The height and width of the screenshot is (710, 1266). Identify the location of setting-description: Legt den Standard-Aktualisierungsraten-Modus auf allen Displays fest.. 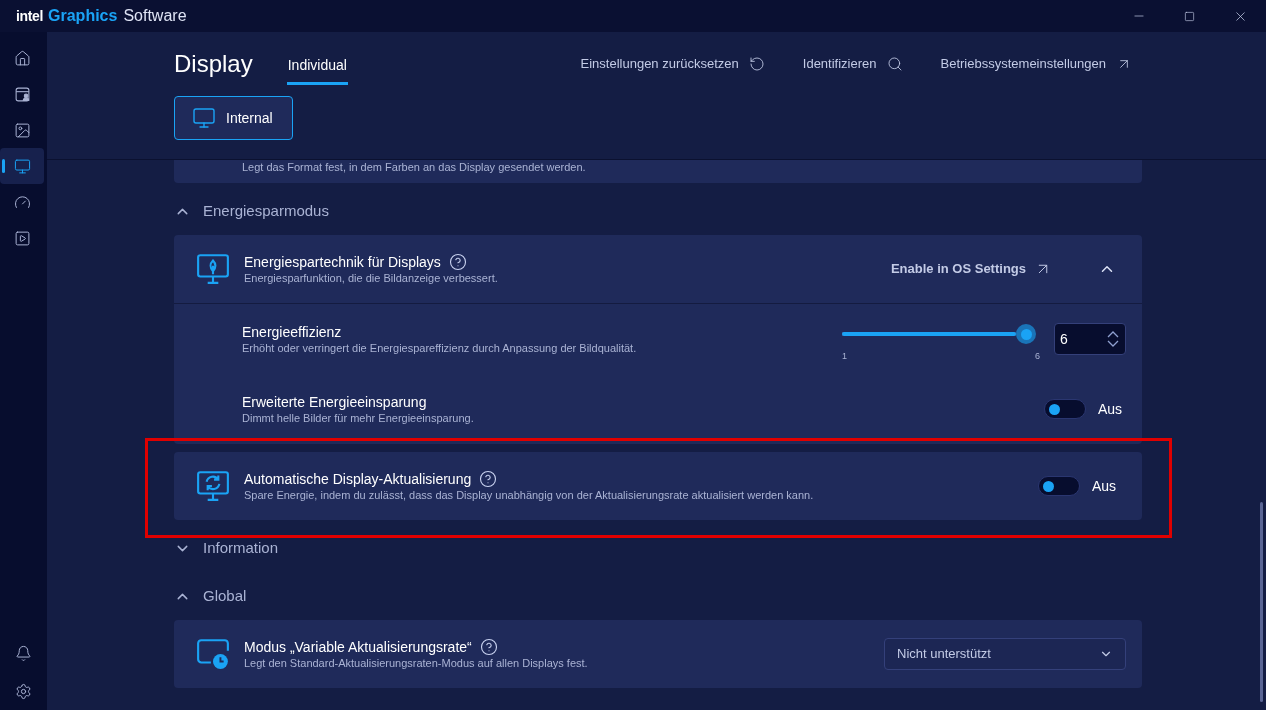
(416, 663).